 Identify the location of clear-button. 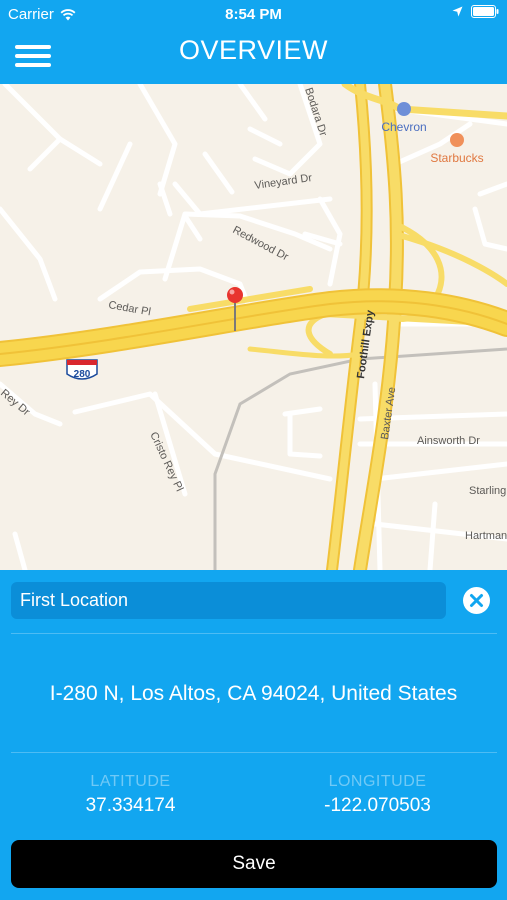
(476, 600).